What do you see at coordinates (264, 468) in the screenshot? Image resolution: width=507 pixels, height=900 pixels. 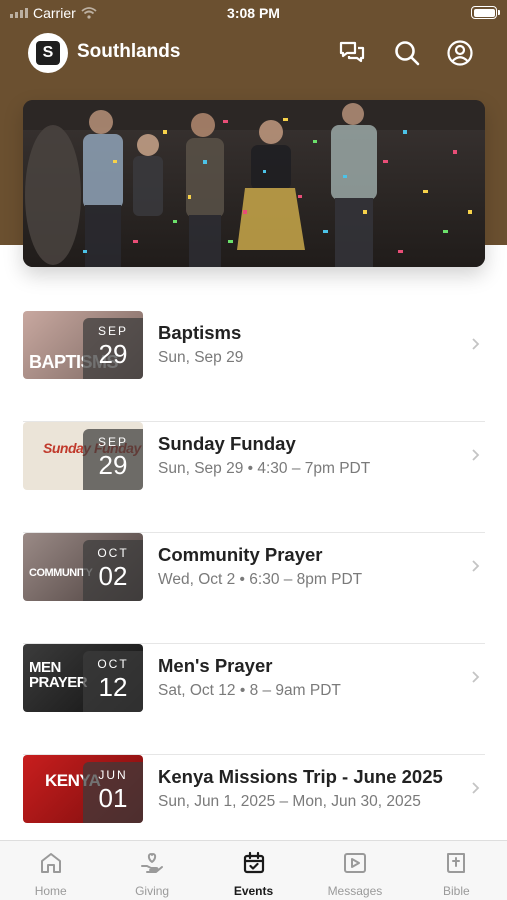 I see `event-date: Sun, Sep 29 • 4:30 – 7pm PDT` at bounding box center [264, 468].